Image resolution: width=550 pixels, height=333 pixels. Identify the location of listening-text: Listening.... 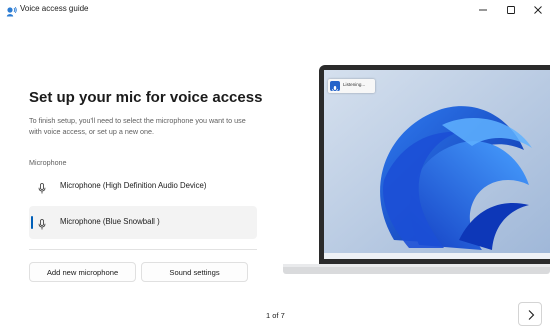
(354, 84).